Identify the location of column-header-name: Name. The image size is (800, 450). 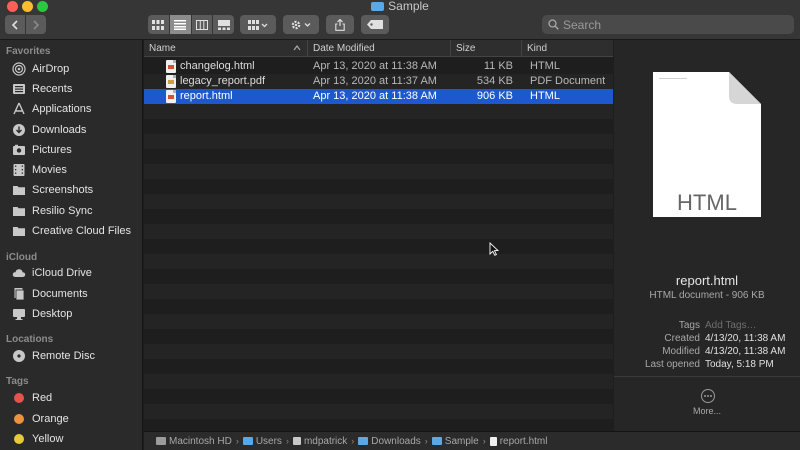
(226, 48).